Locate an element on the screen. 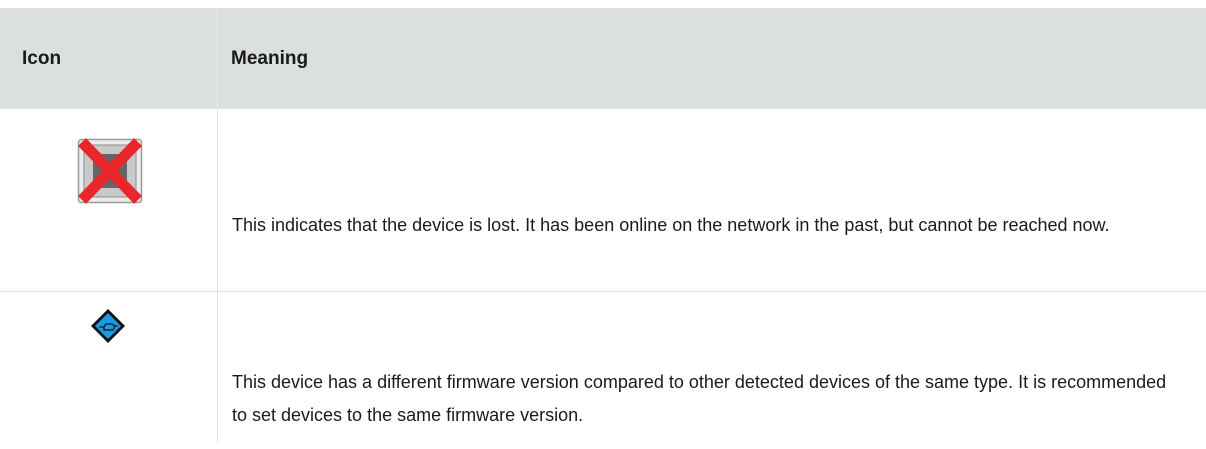 This screenshot has width=1206, height=449. icon-column-header: Icon is located at coordinates (109, 58).